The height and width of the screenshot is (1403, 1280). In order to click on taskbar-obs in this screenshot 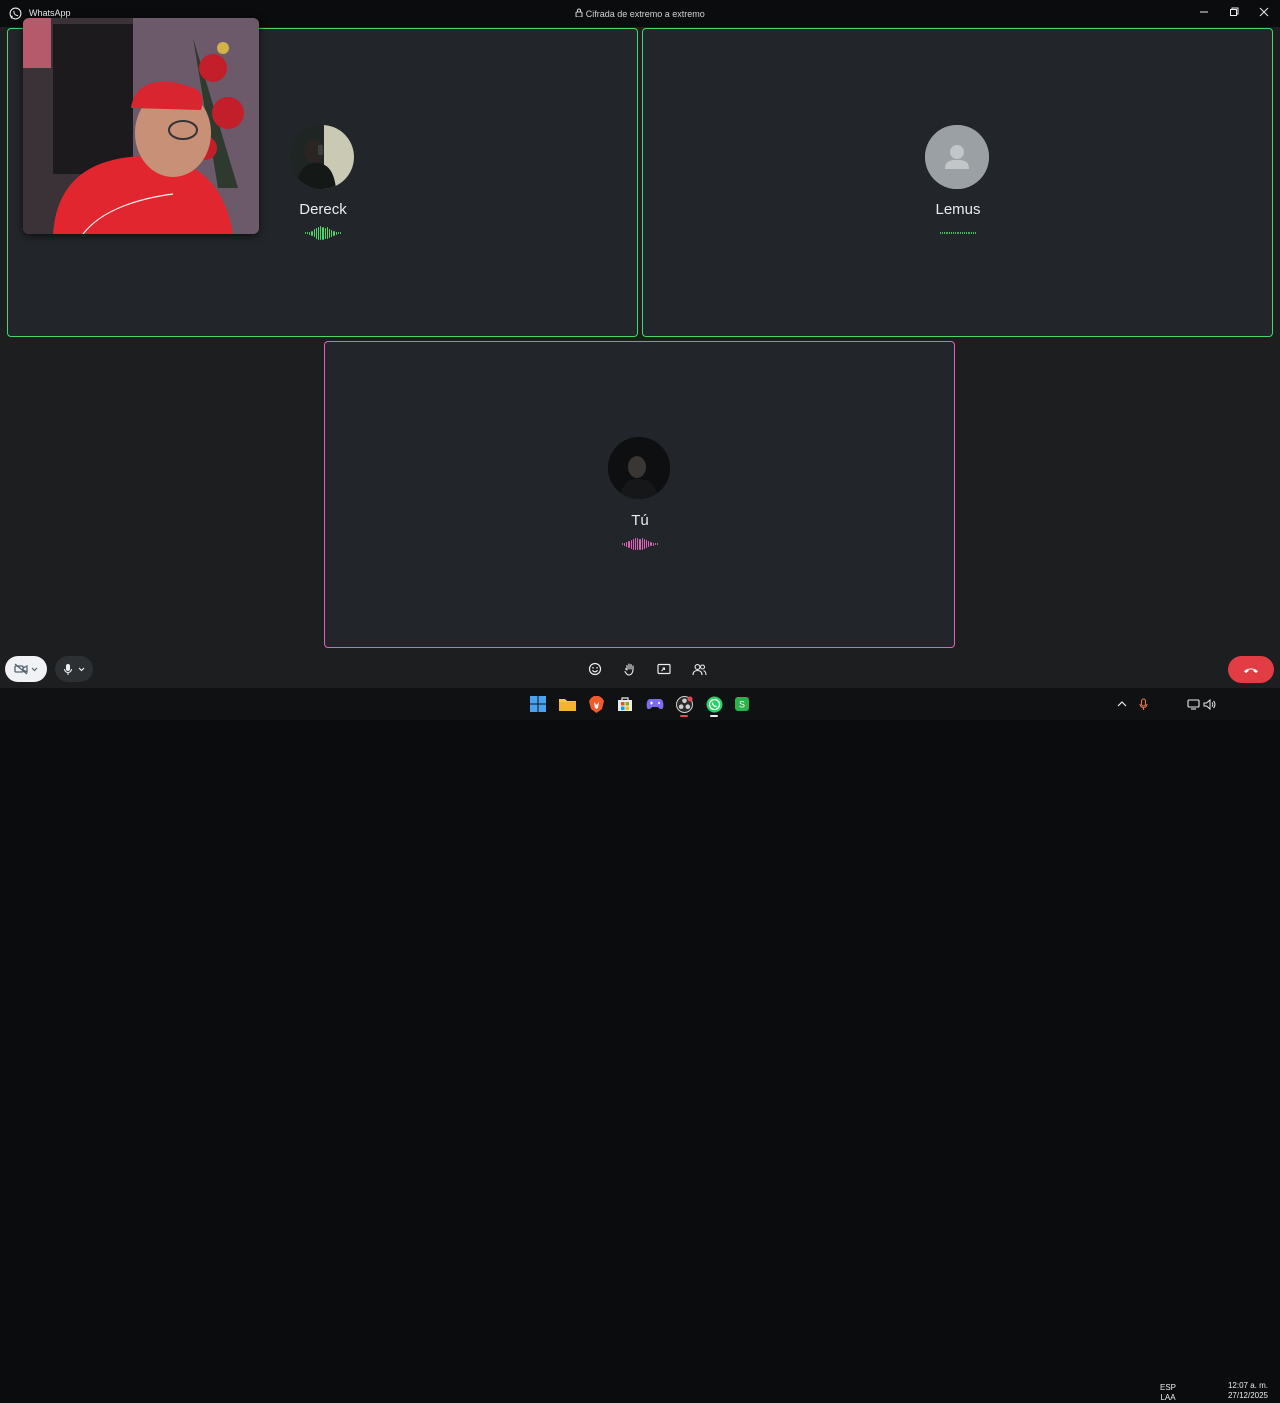, I will do `click(684, 706)`.